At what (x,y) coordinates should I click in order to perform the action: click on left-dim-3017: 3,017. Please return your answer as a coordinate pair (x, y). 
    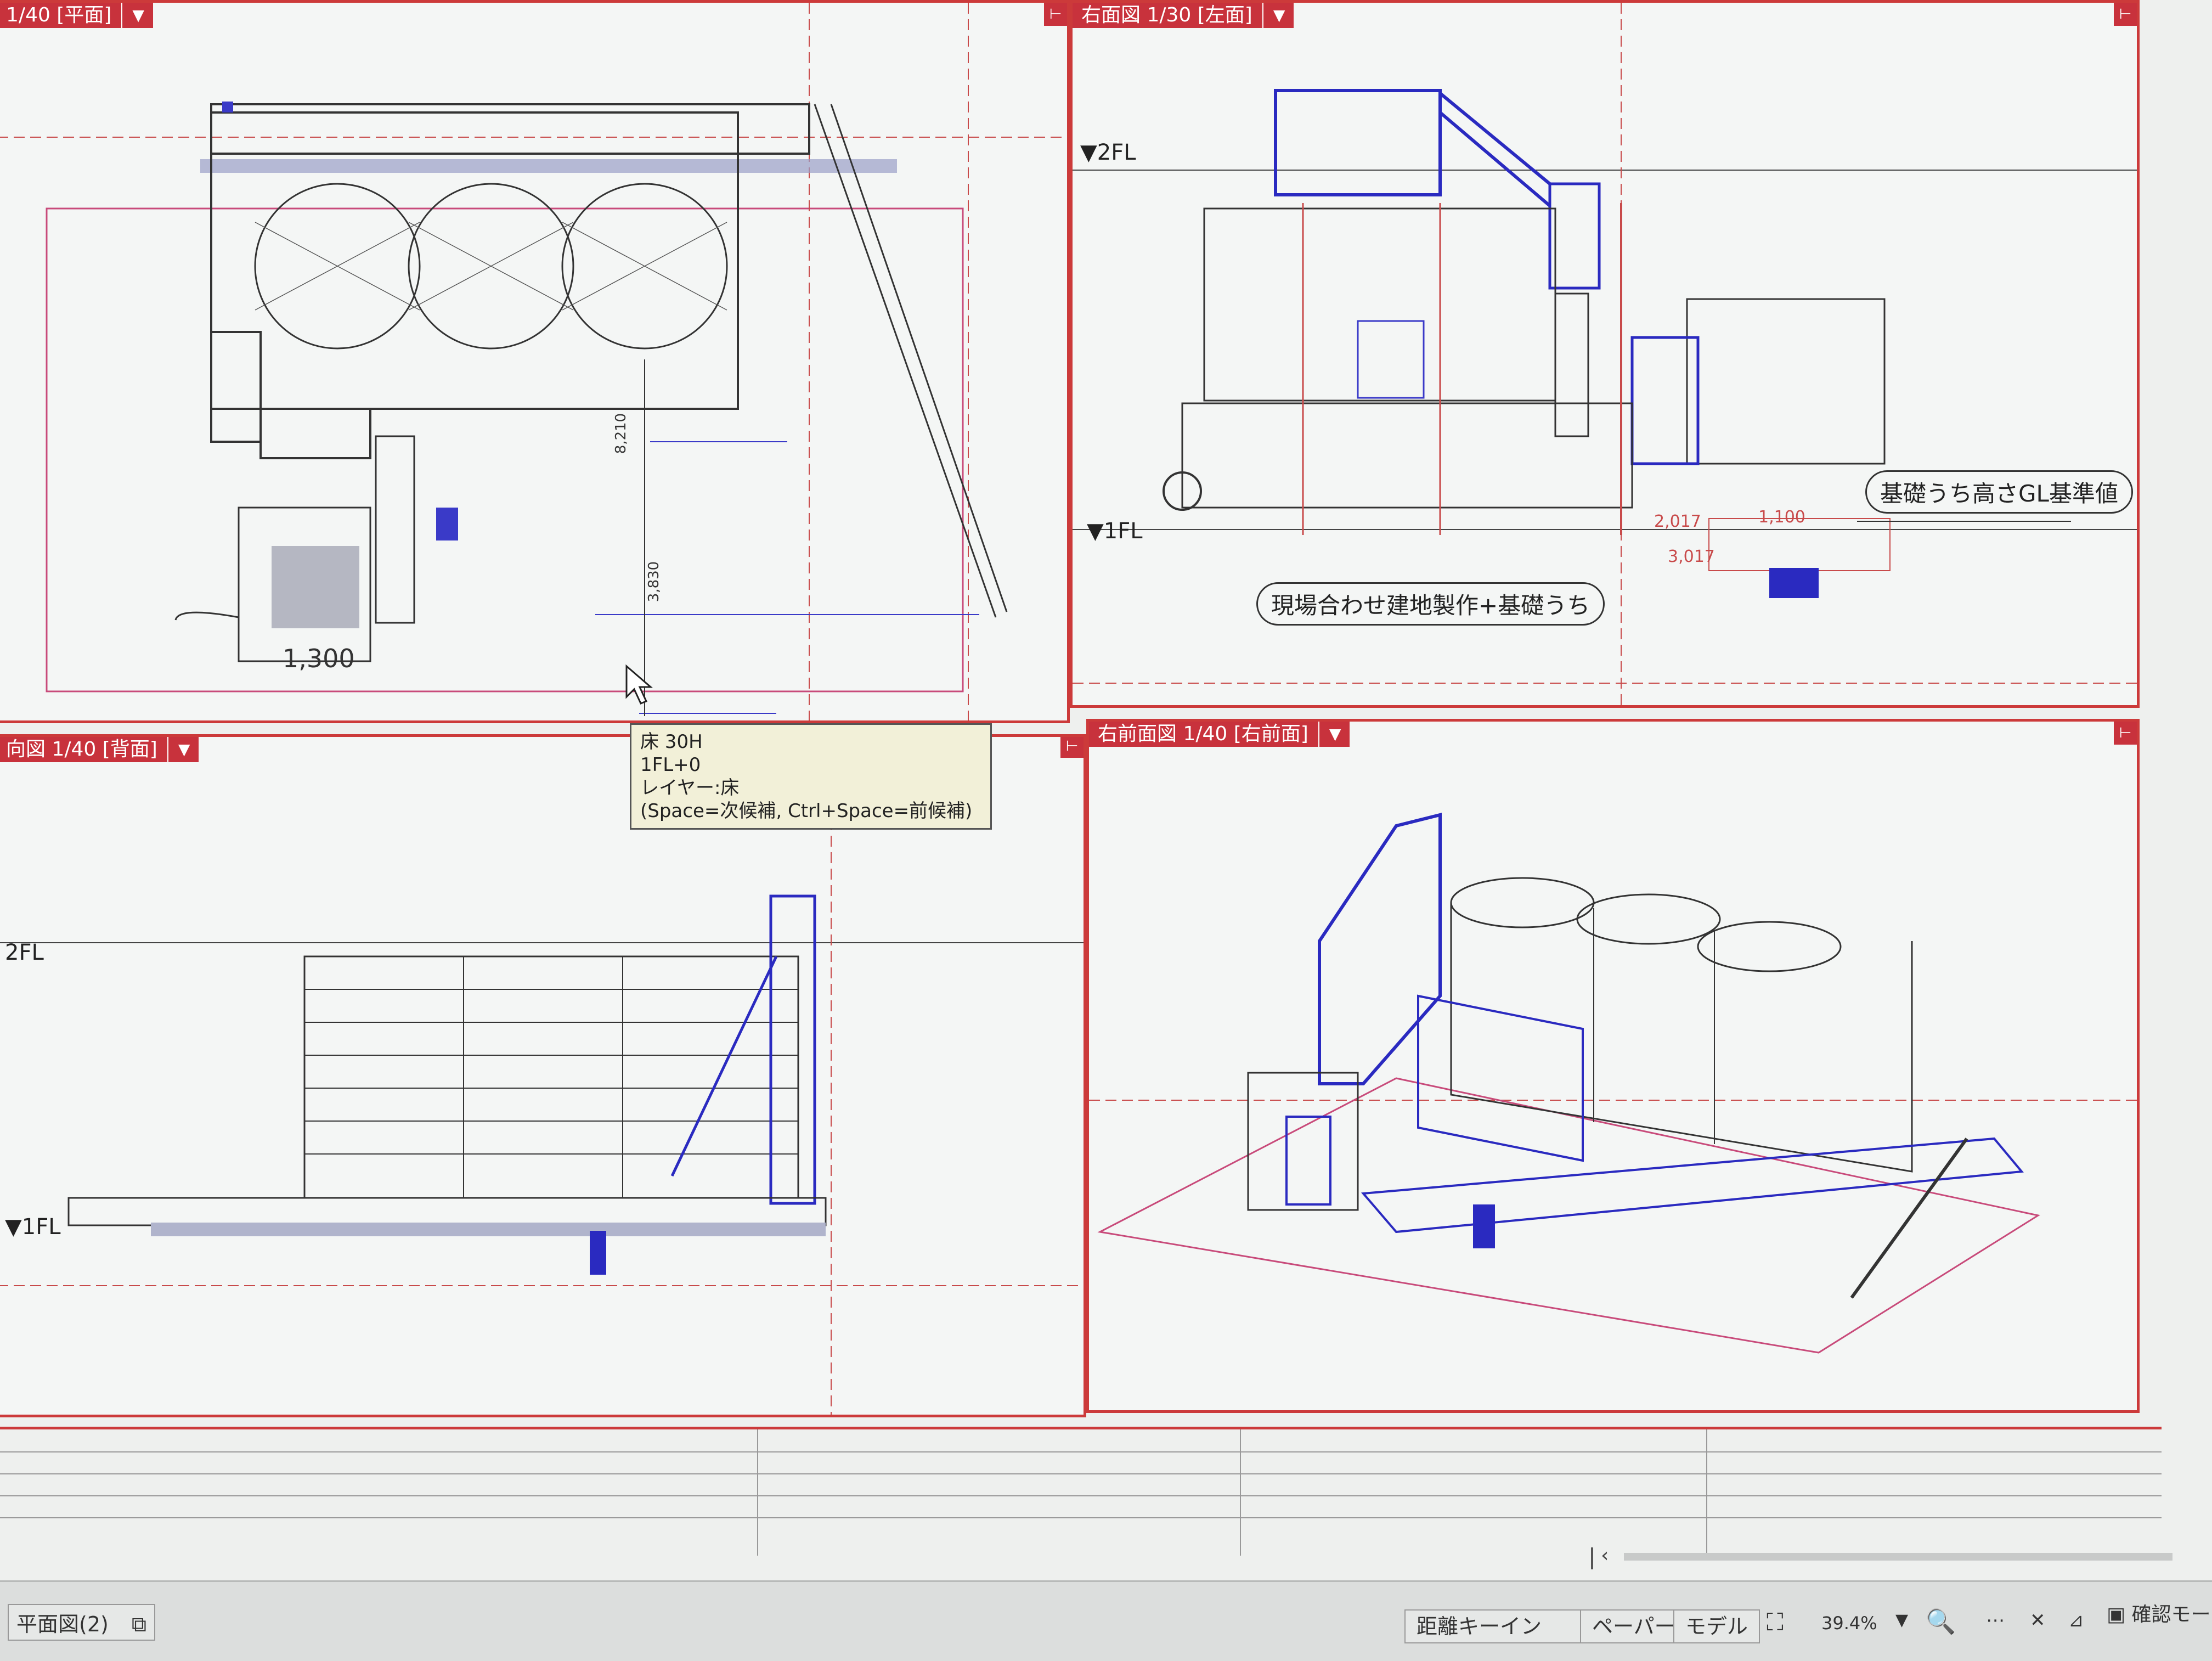
    Looking at the image, I should click on (1692, 556).